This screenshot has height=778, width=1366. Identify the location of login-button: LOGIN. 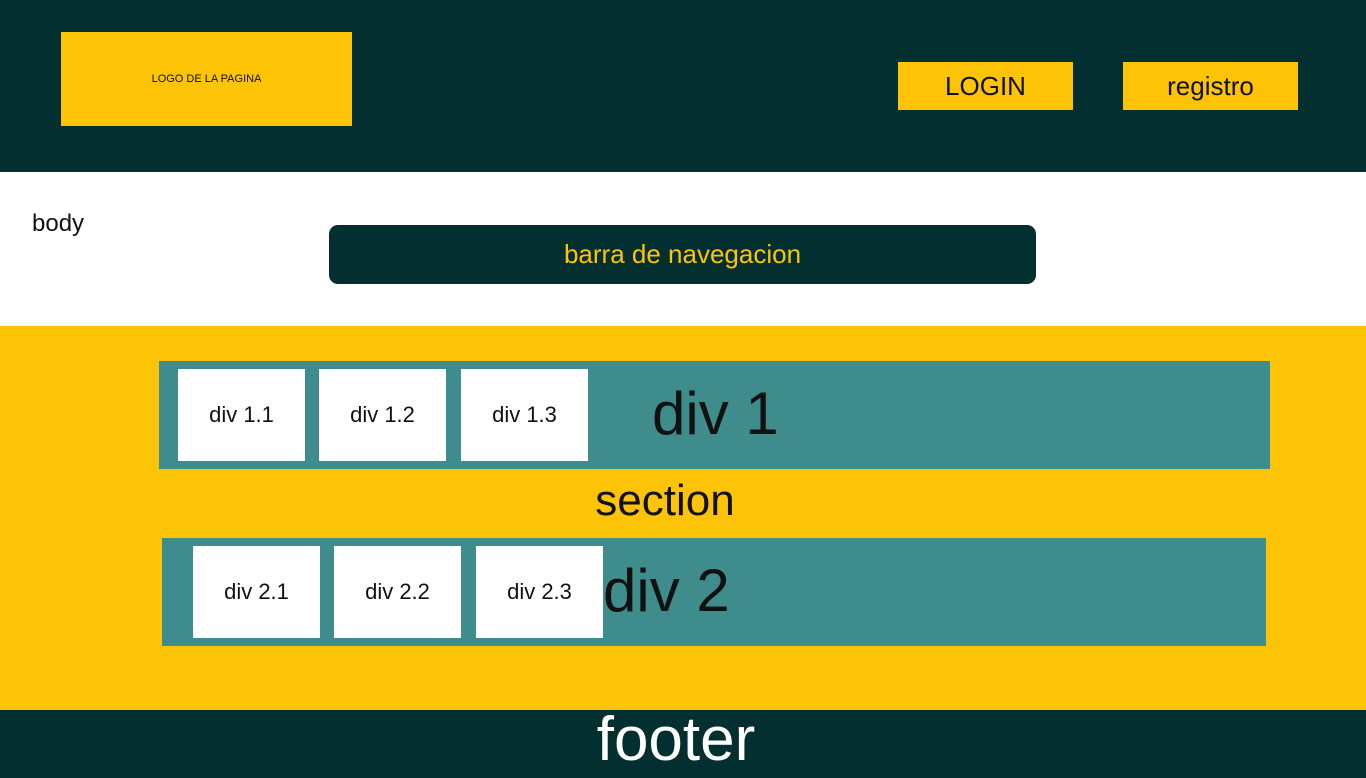
(985, 86).